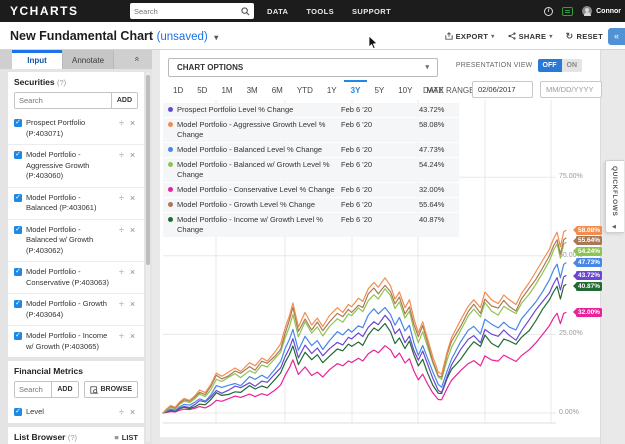 This screenshot has width=625, height=444. Describe the element at coordinates (63, 100) in the screenshot. I see `securities-search-input` at that location.